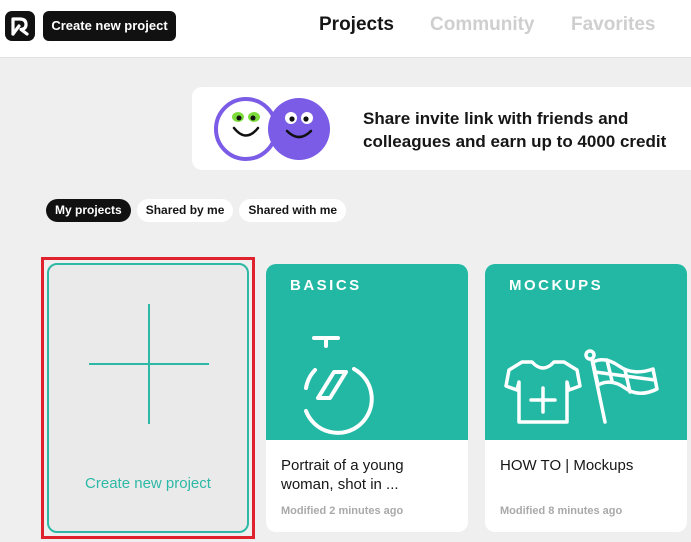 The width and height of the screenshot is (691, 542). I want to click on chip-my-projects: My projects, so click(88, 210).